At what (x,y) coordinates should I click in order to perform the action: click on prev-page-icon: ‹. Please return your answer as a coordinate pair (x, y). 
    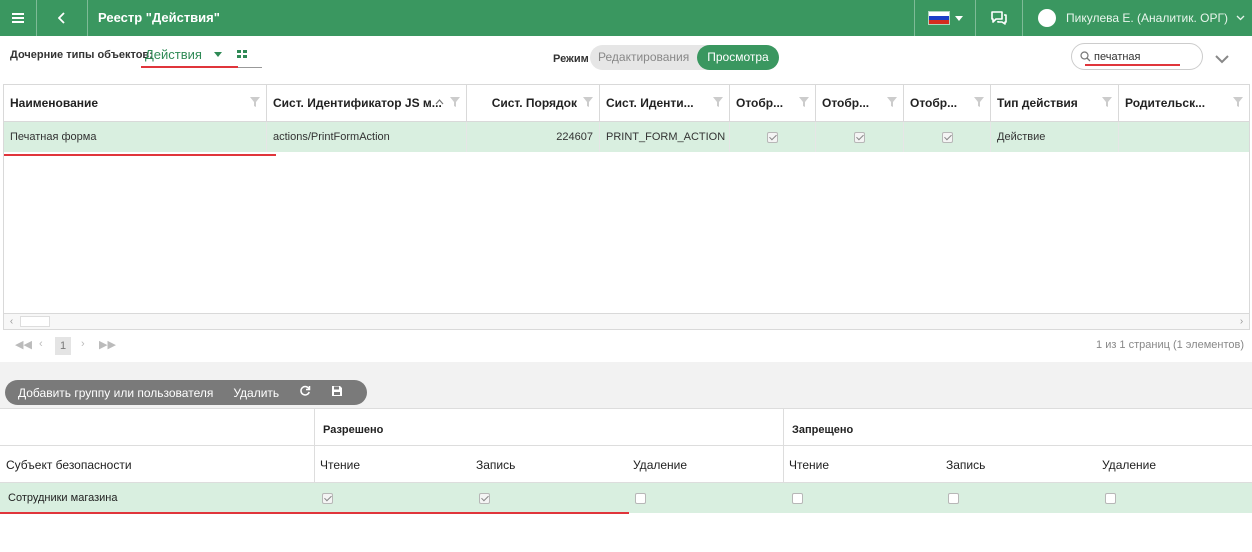
    Looking at the image, I should click on (41, 344).